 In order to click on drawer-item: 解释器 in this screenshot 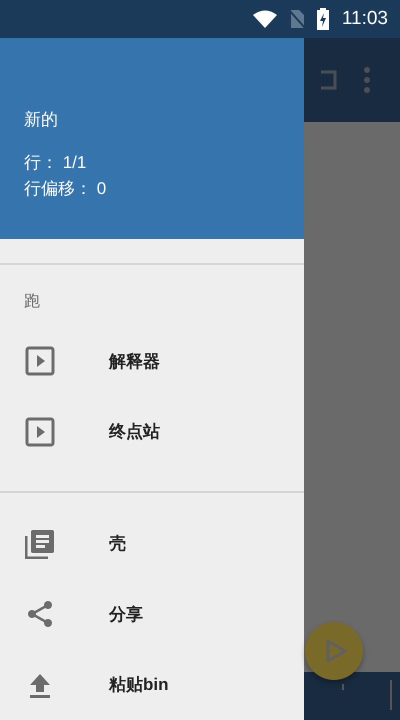, I will do `click(152, 361)`.